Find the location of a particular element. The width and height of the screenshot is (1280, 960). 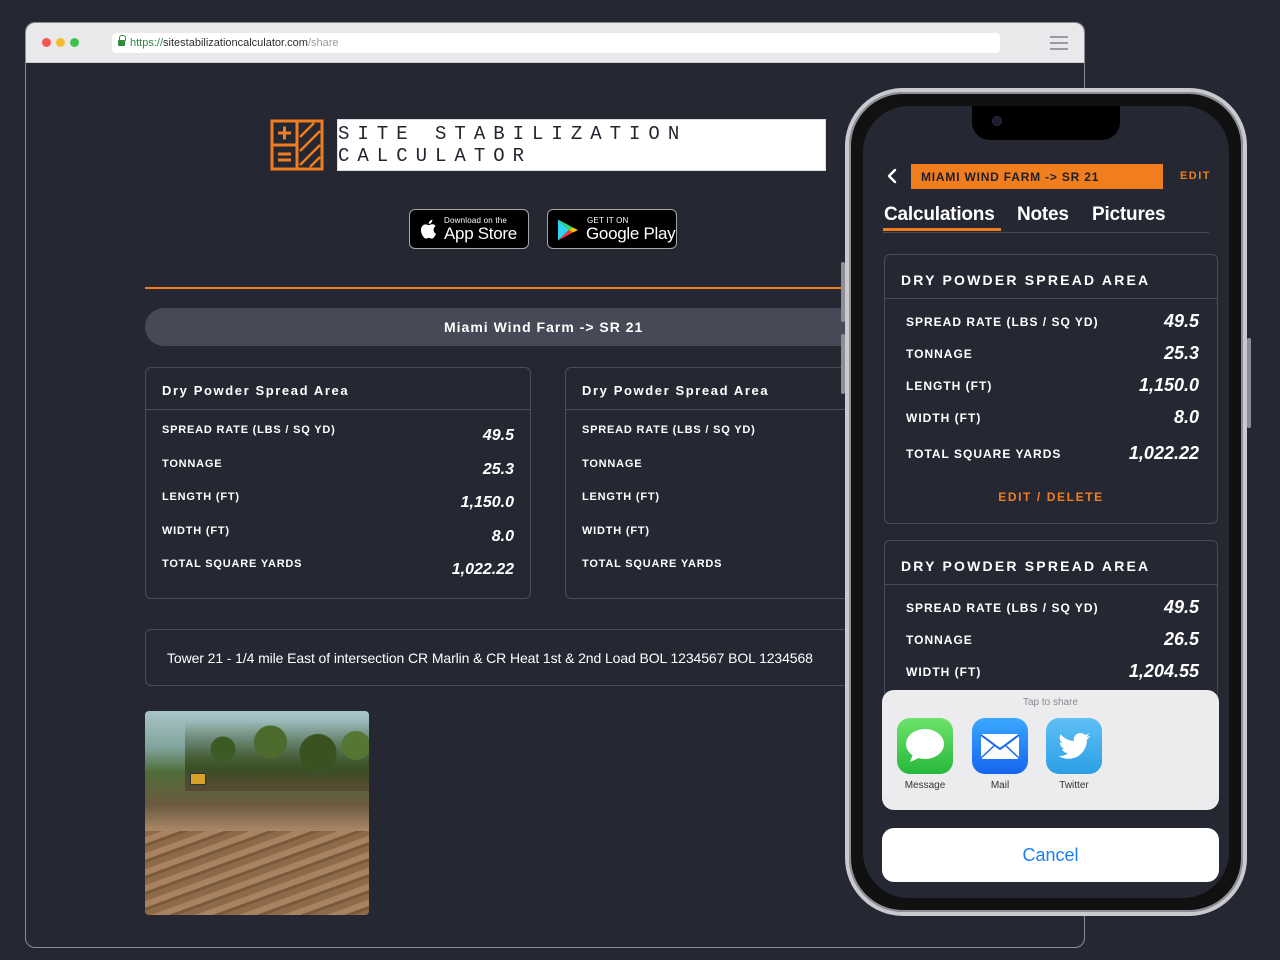

app-store-button: Download on the App Store is located at coordinates (469, 229).